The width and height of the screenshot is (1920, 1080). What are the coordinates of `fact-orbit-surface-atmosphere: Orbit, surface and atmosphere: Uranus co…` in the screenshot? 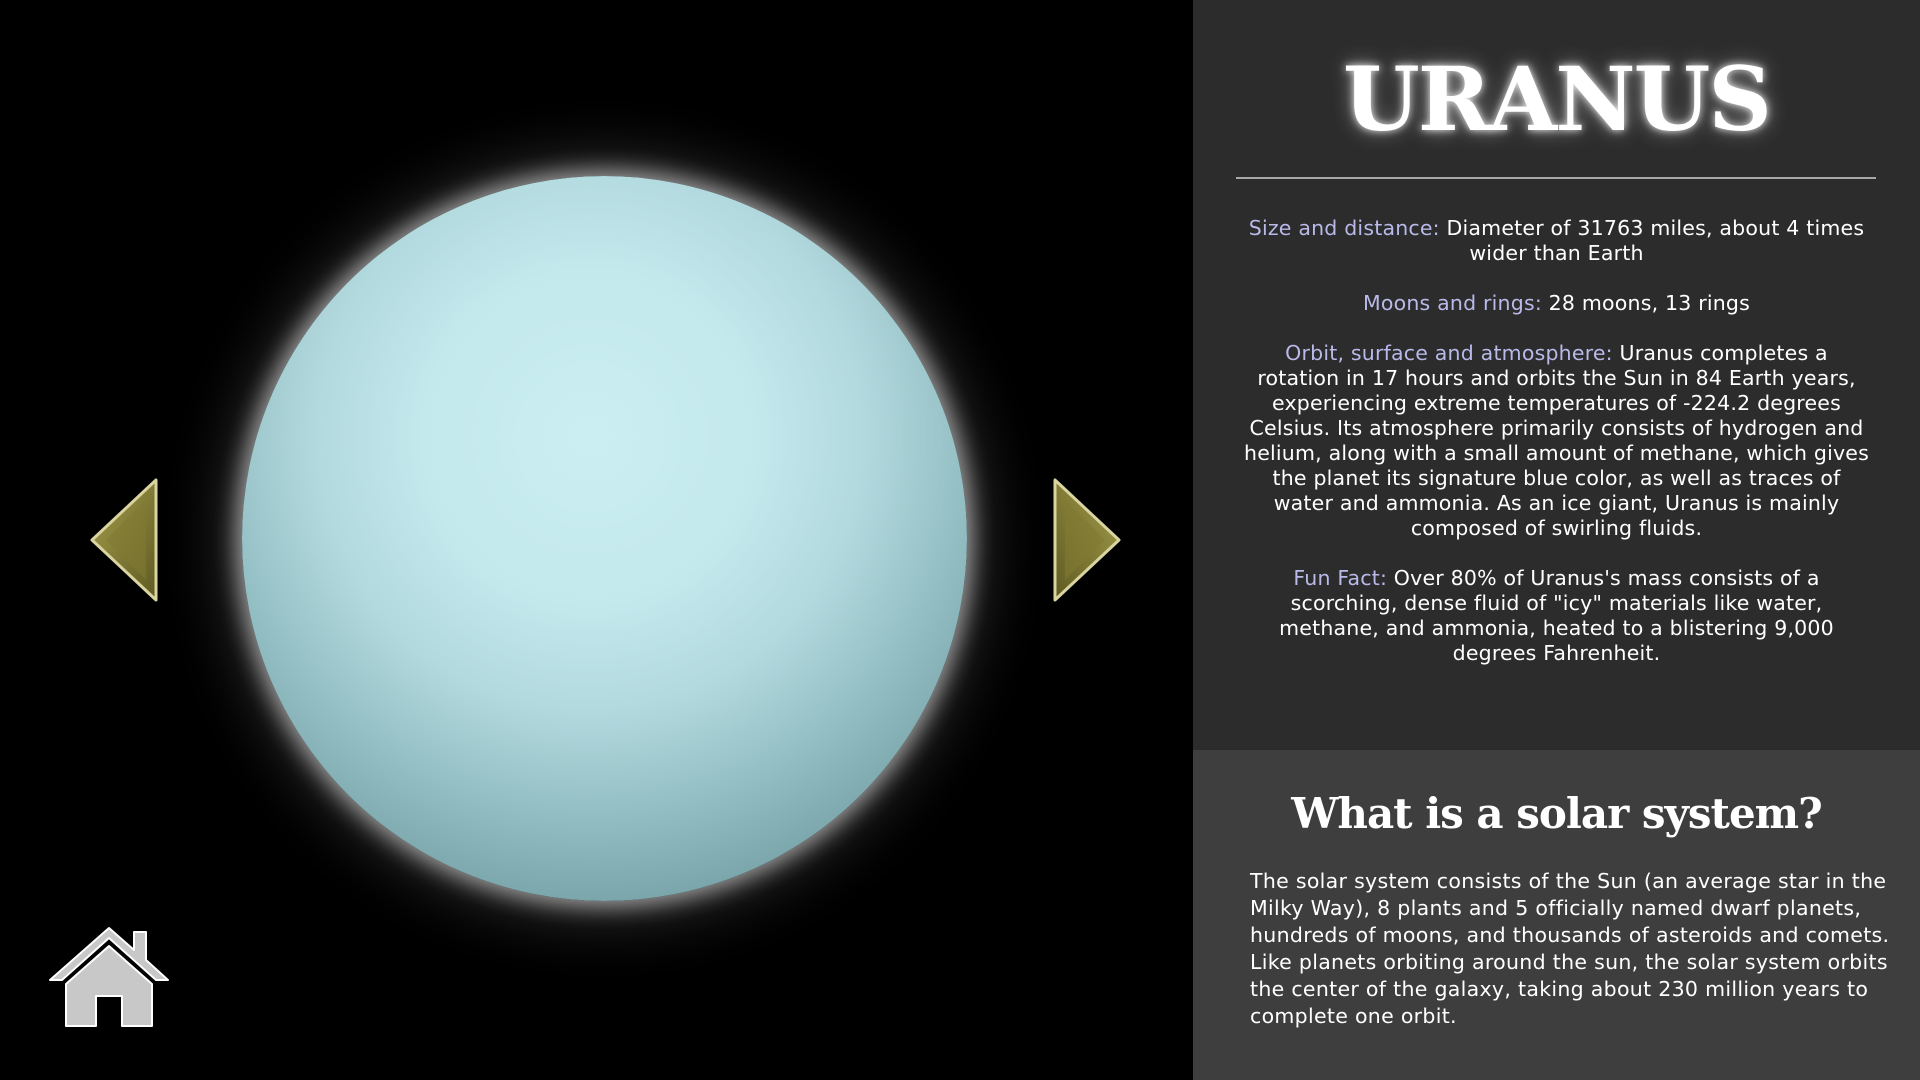 It's located at (1556, 441).